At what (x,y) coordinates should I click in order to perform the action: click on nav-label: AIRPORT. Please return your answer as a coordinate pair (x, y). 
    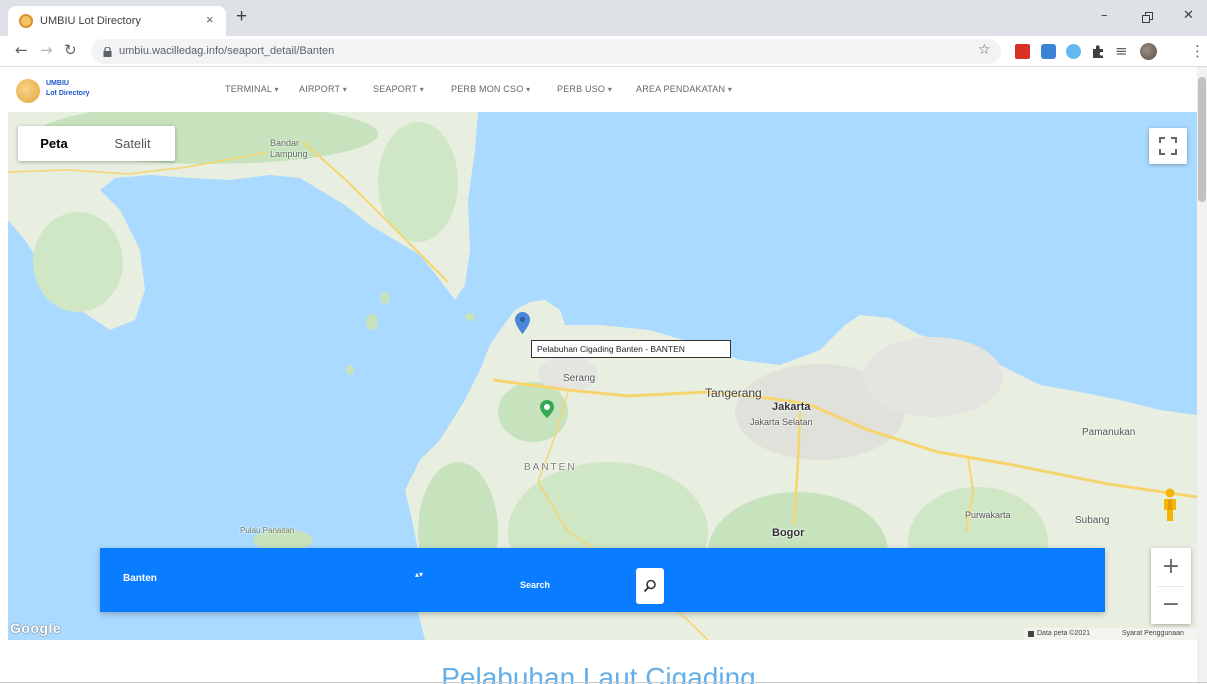
    Looking at the image, I should click on (320, 89).